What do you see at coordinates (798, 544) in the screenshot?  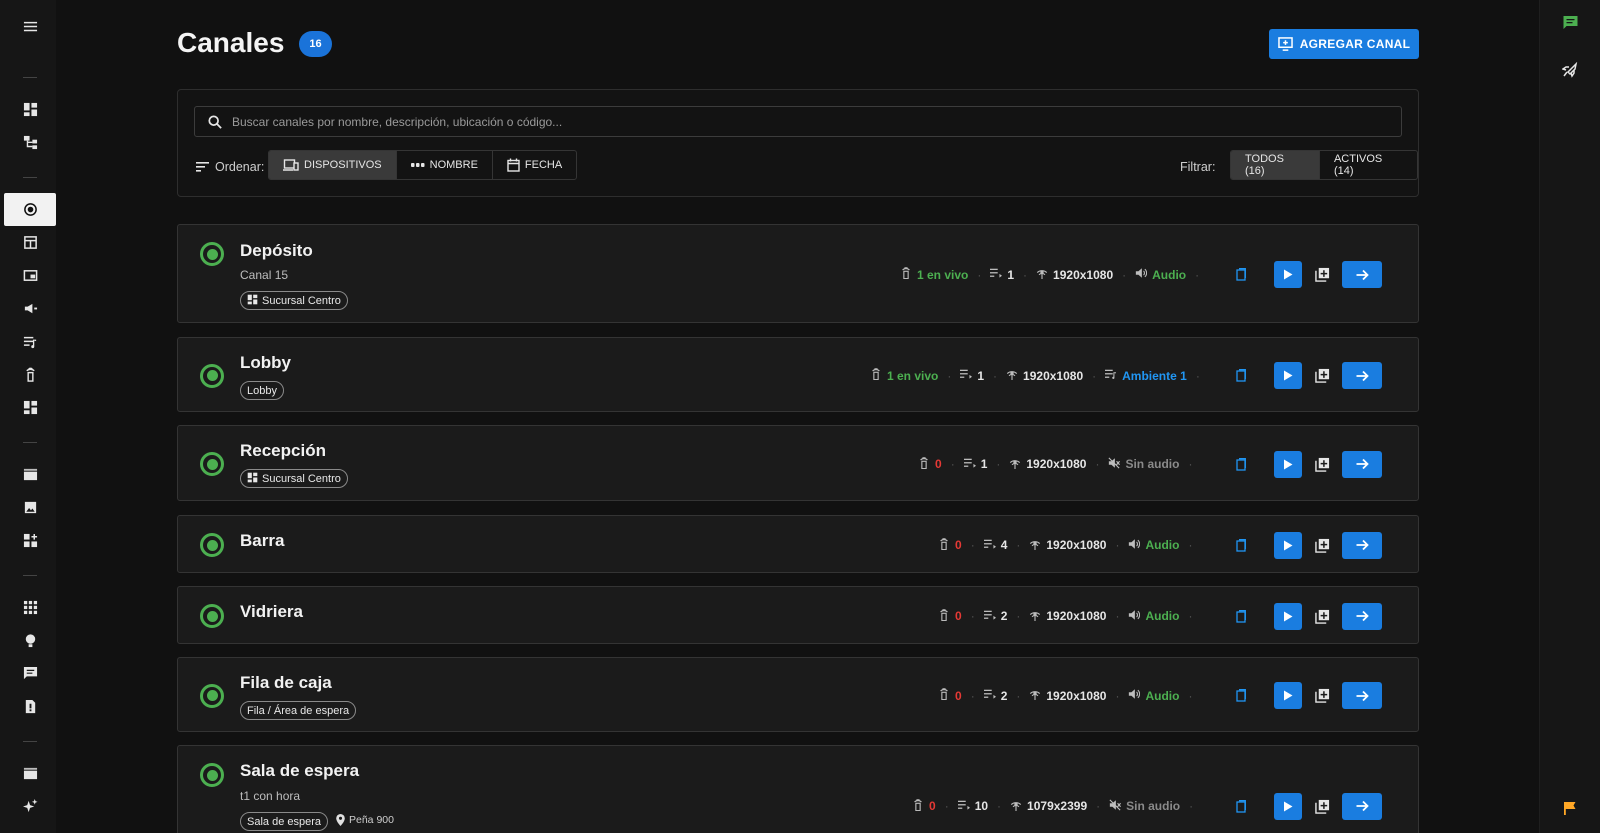 I see `channel-card: Barra 0 · 4 · 1920x1080 · Audio ·` at bounding box center [798, 544].